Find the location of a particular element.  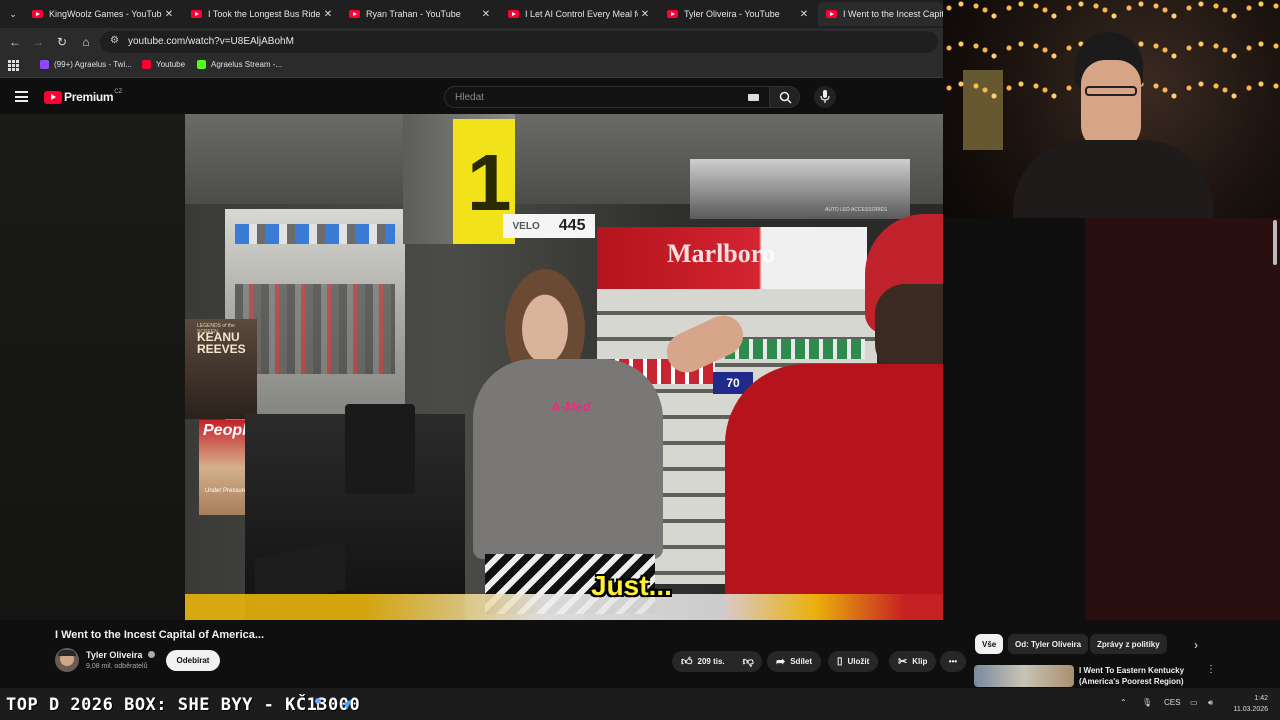

browser-tab: I Let AI Control Every Meal for ✕ is located at coordinates (579, 14).